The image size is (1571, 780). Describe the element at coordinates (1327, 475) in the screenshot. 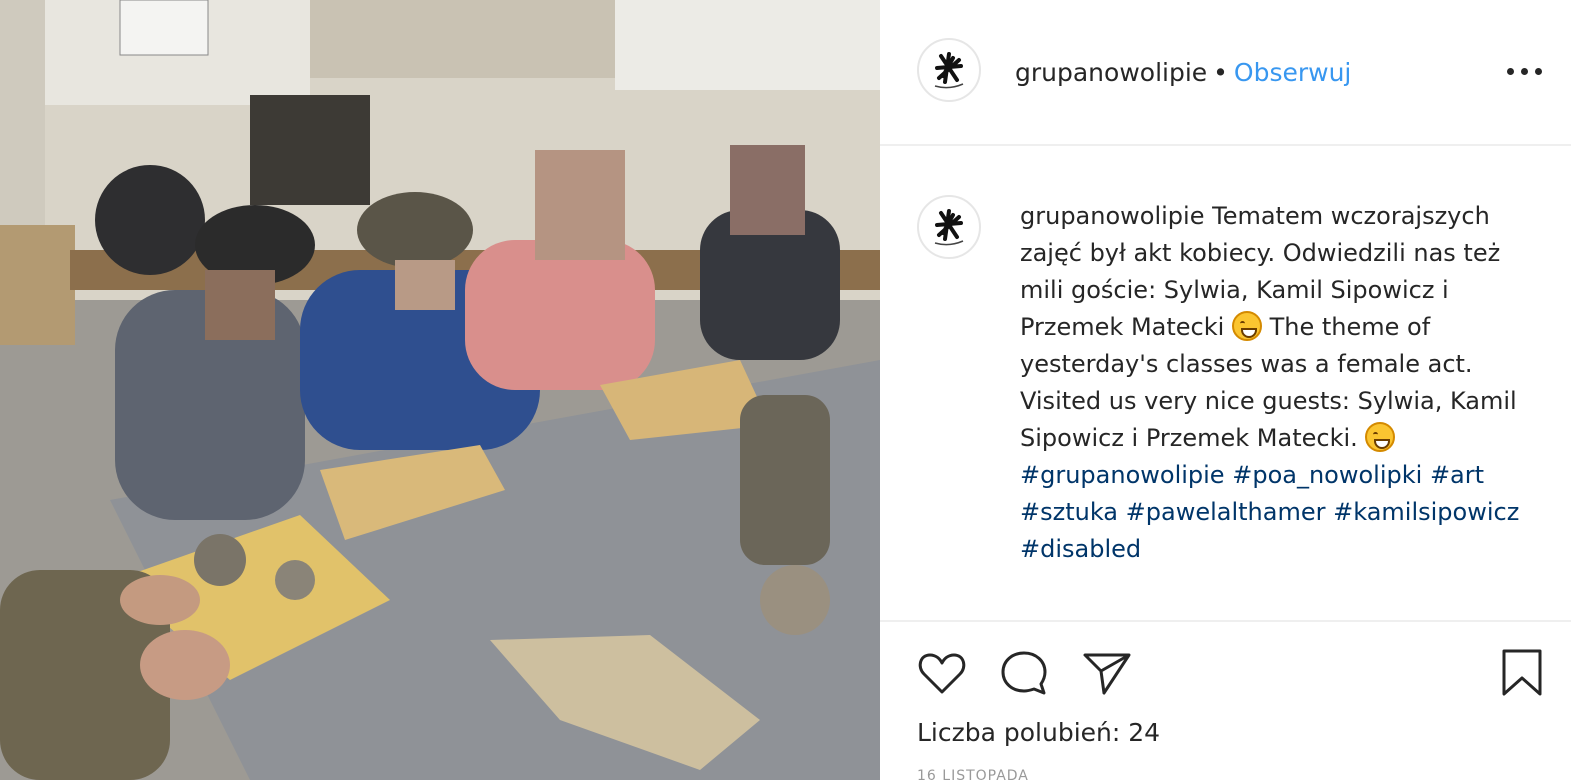

I see `hashtag-link: #poa_nowolipki` at that location.